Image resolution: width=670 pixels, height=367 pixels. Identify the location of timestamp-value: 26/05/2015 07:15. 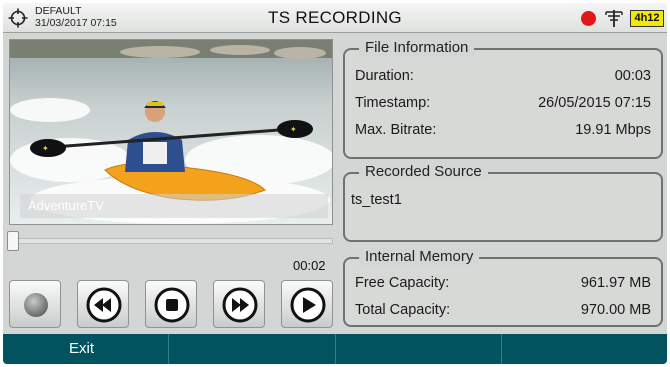
(594, 103).